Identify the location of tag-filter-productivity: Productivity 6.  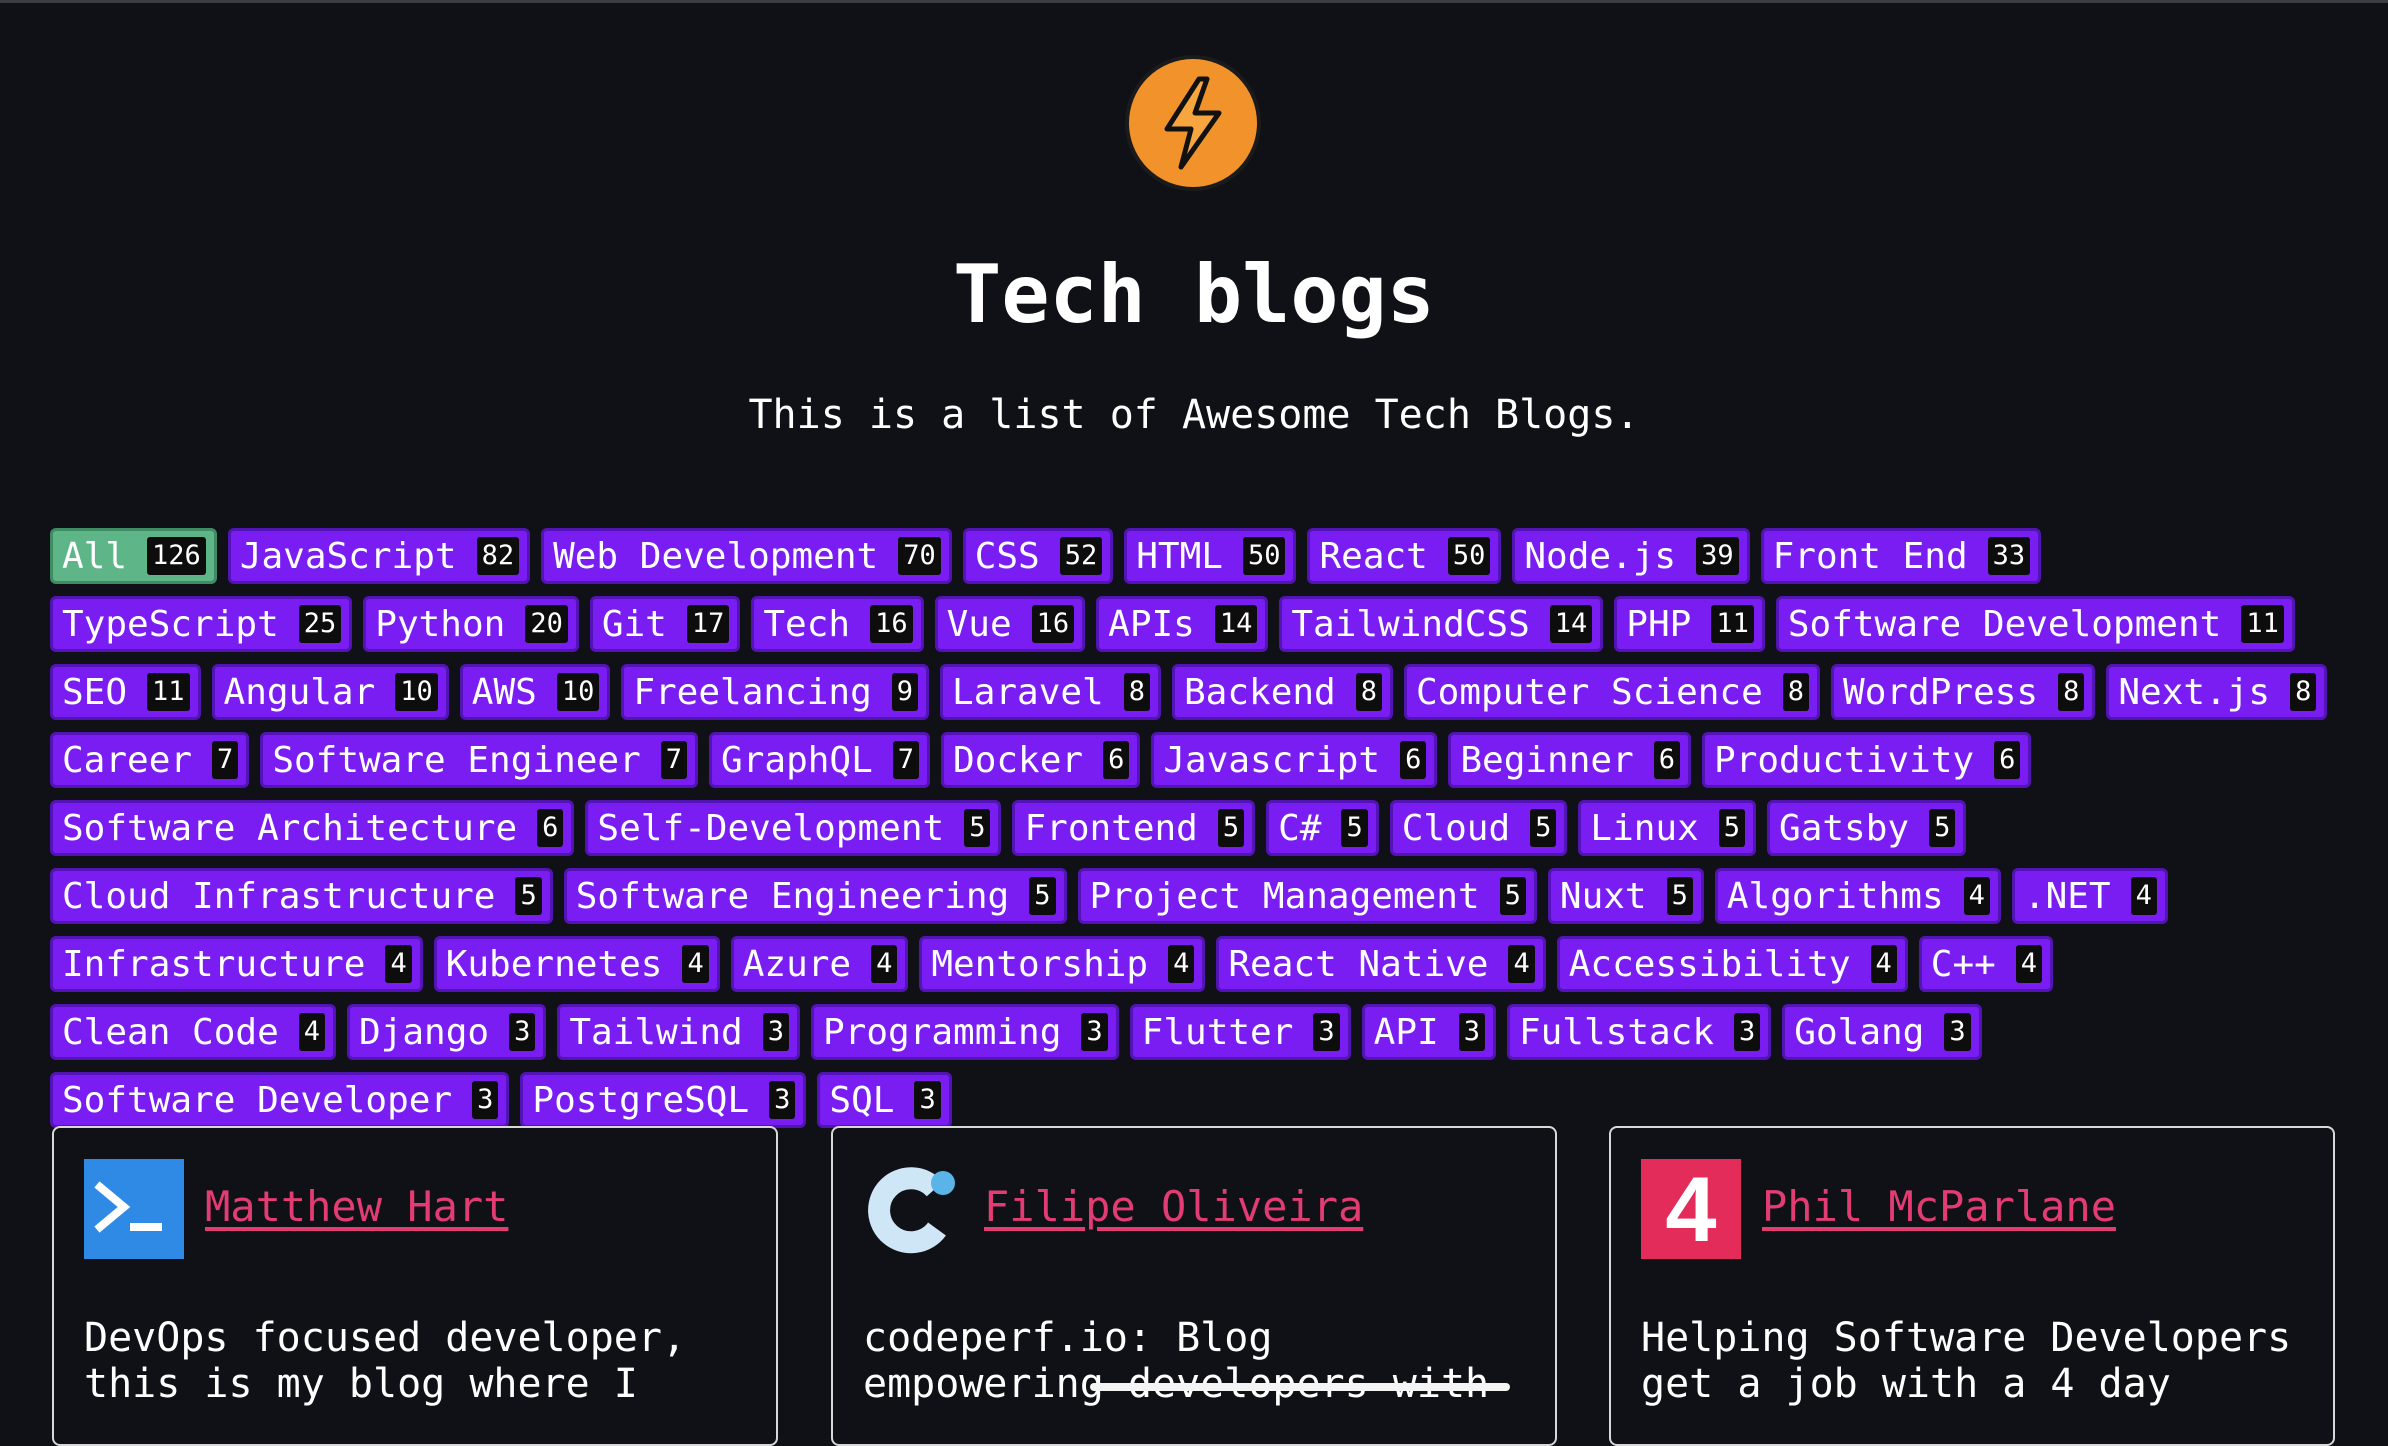
(1867, 760).